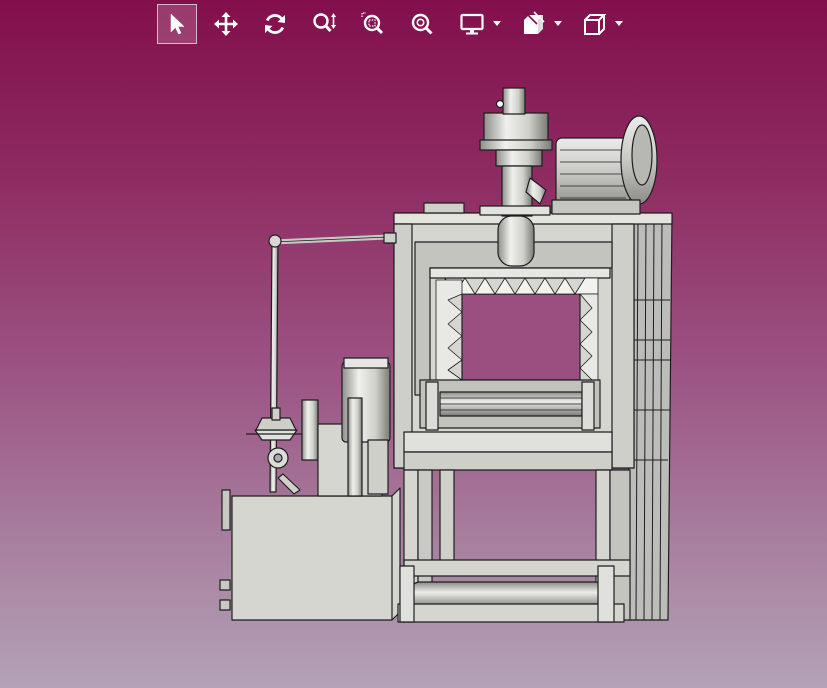 The image size is (827, 688). Describe the element at coordinates (534, 22) in the screenshot. I see `section-box-icon` at that location.